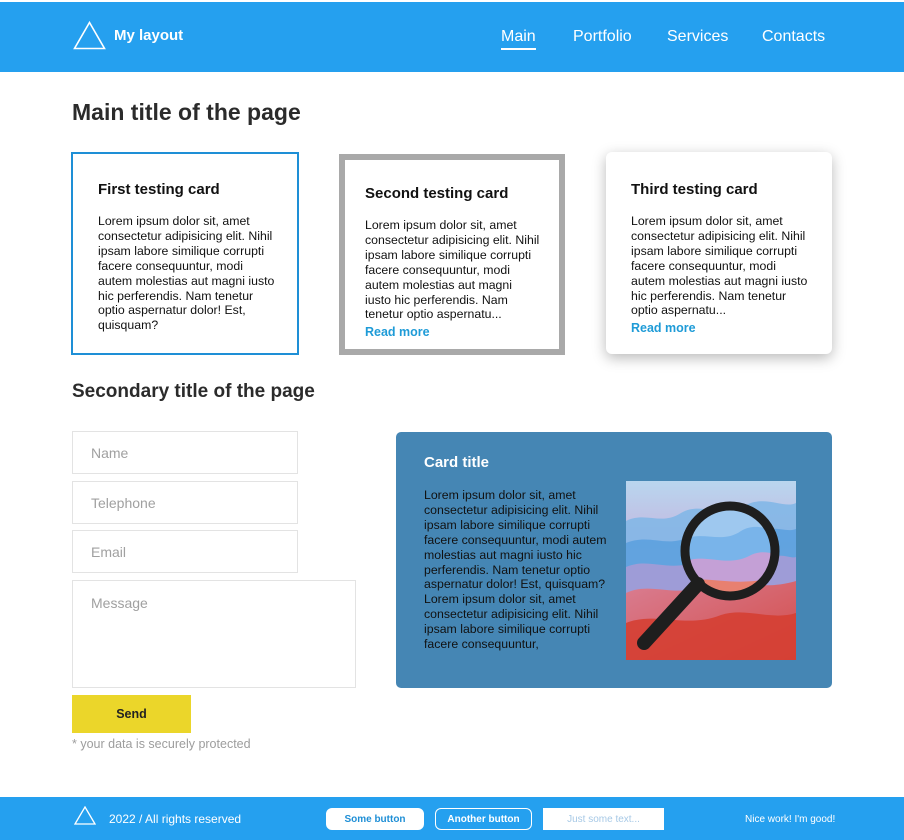 Image resolution: width=904 pixels, height=840 pixels. What do you see at coordinates (602, 37) in the screenshot?
I see `nav-portfolio: Portfolio` at bounding box center [602, 37].